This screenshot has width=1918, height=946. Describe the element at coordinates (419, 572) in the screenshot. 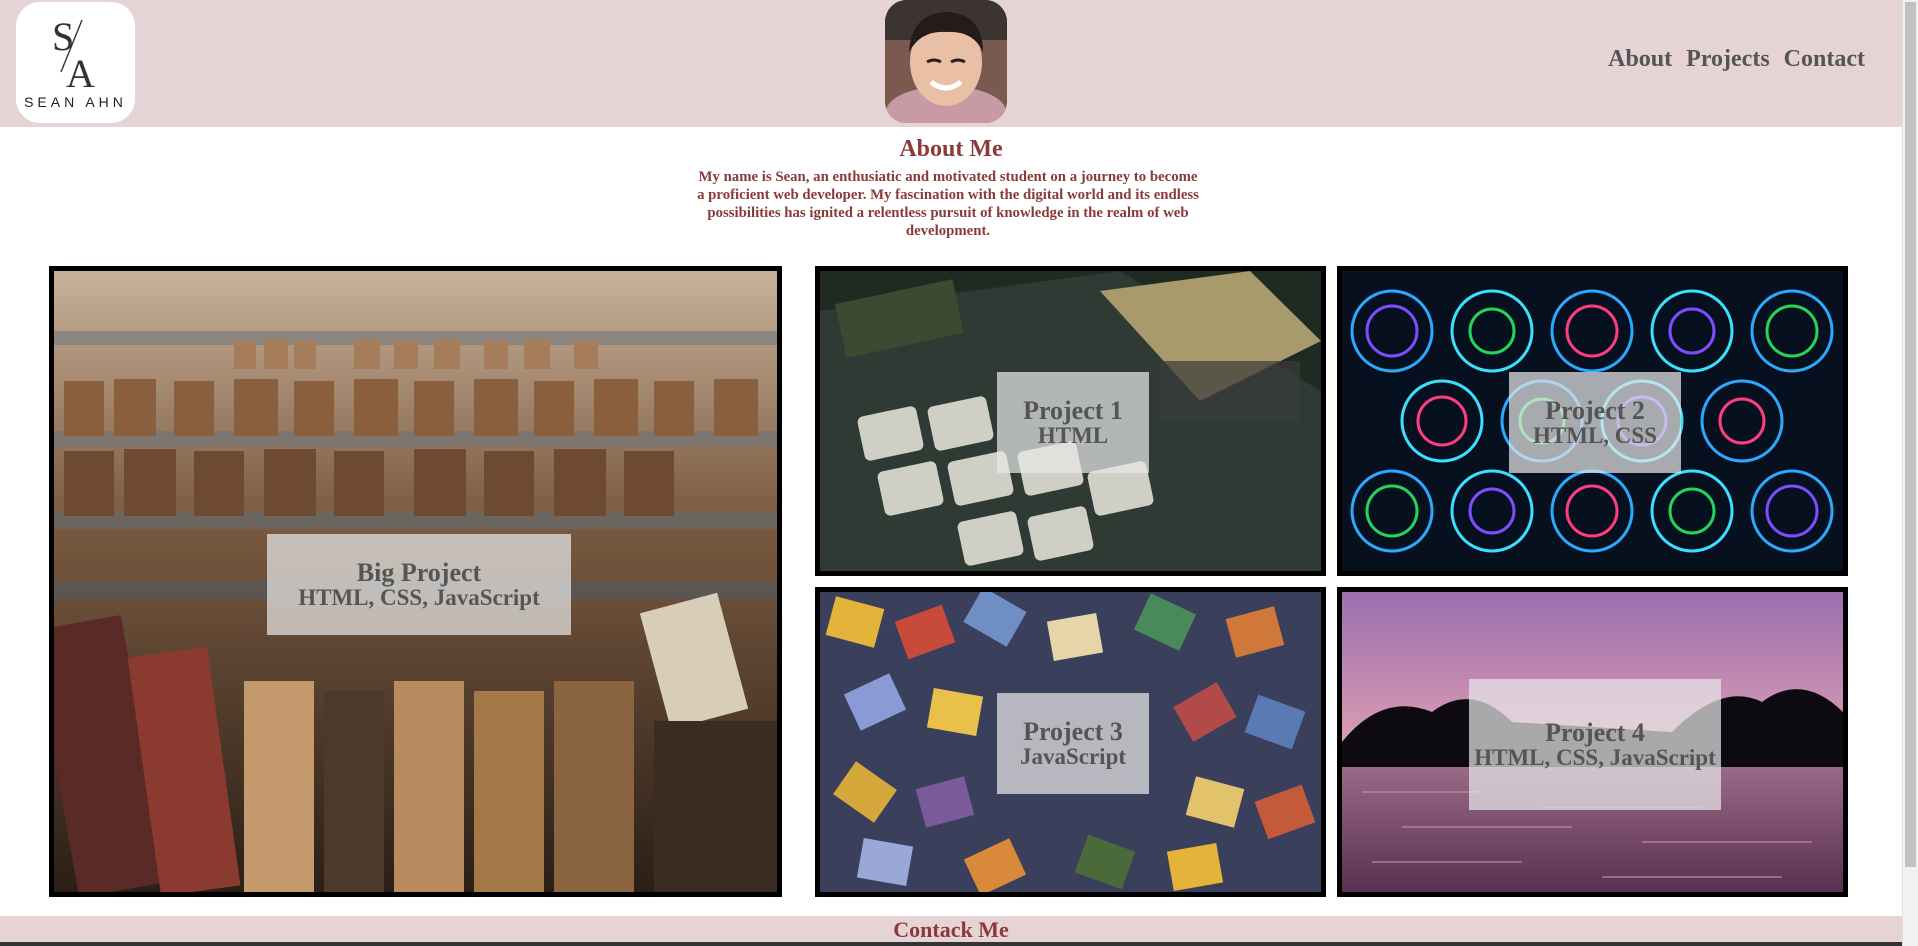

I see `big-project-title: Big Project` at that location.